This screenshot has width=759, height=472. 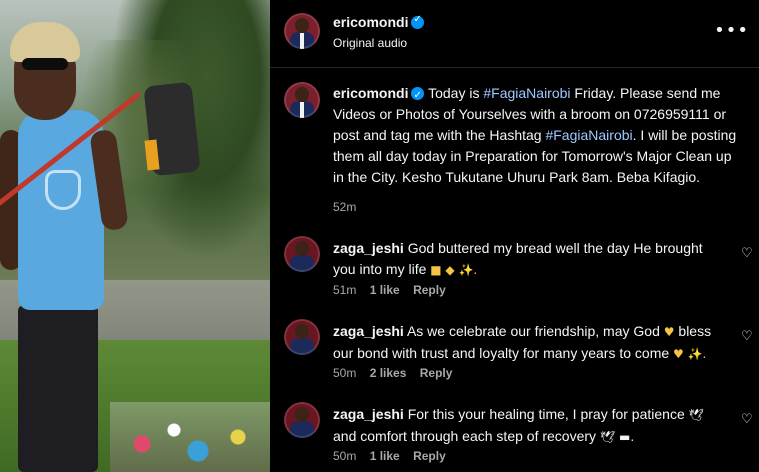 I want to click on more-options-icon: •••, so click(x=731, y=30).